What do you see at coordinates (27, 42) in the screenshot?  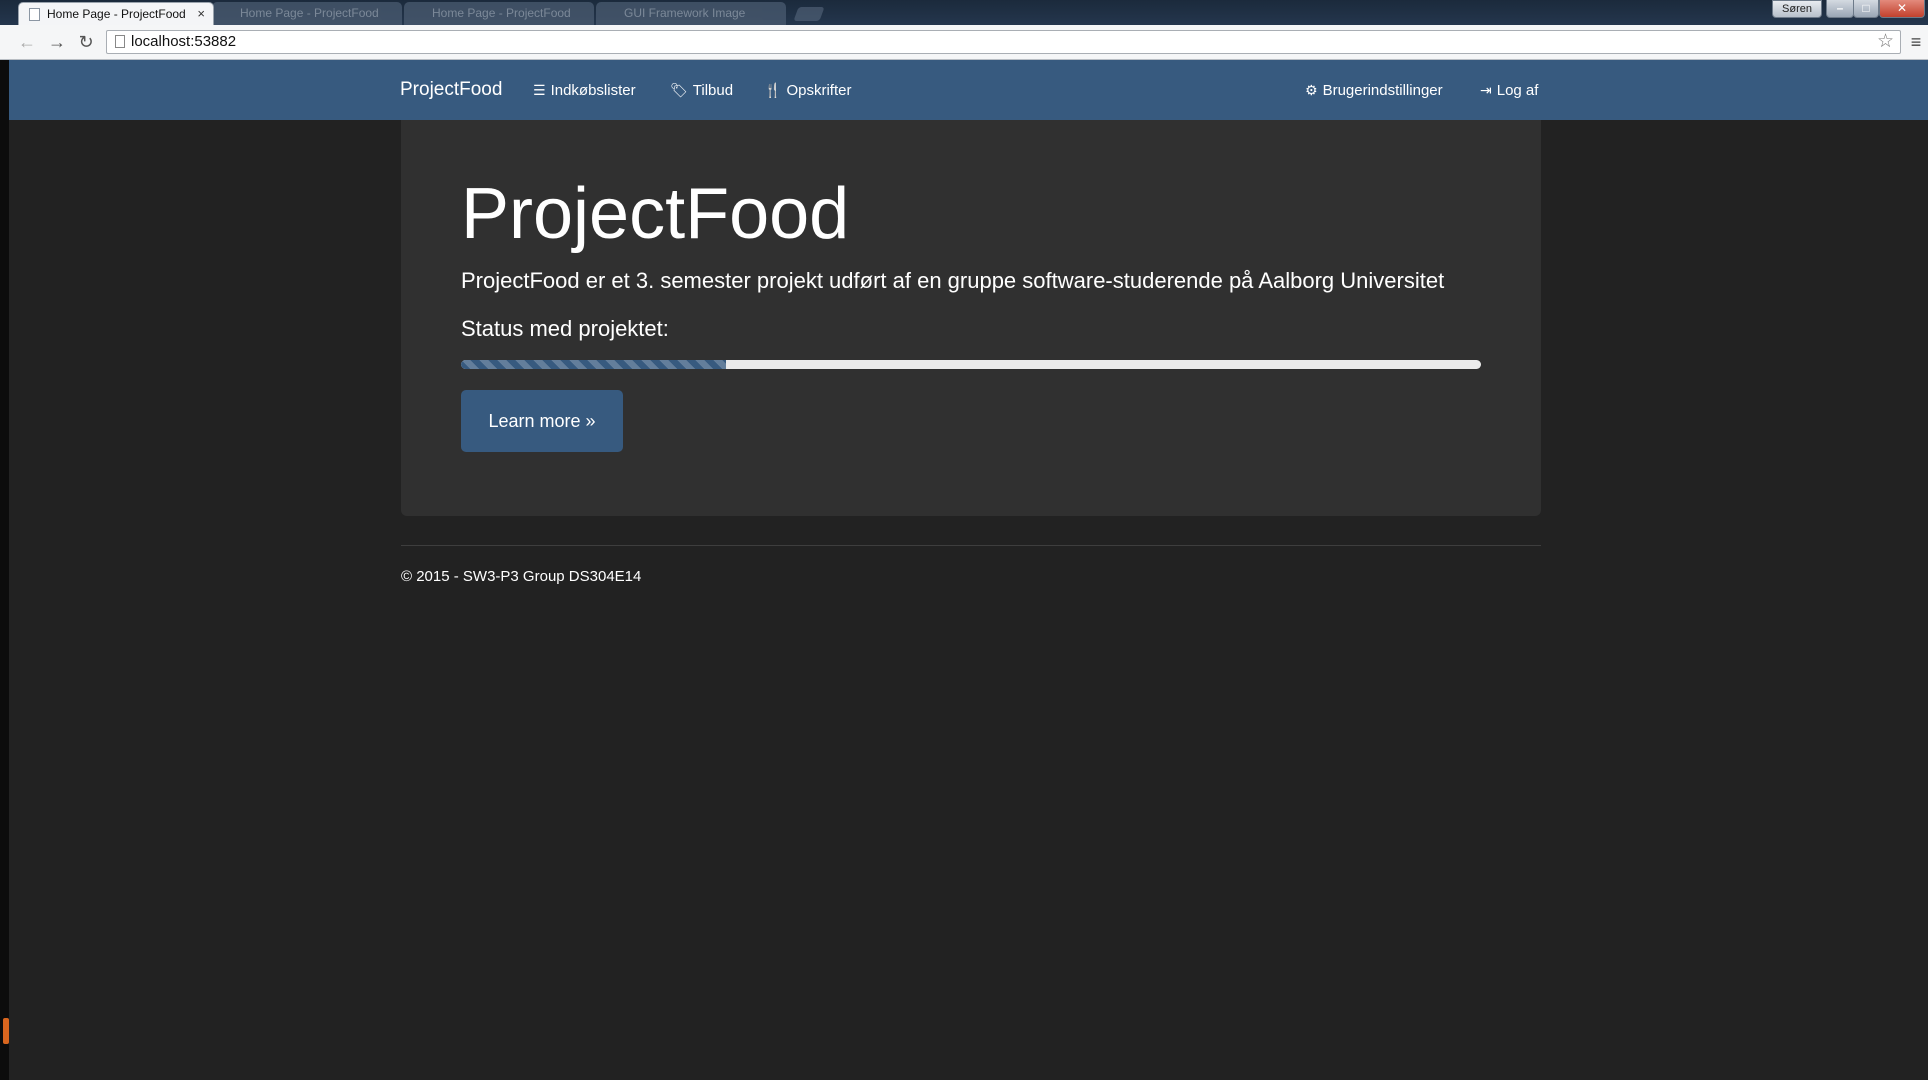 I see `back-arrow-icon: ←` at bounding box center [27, 42].